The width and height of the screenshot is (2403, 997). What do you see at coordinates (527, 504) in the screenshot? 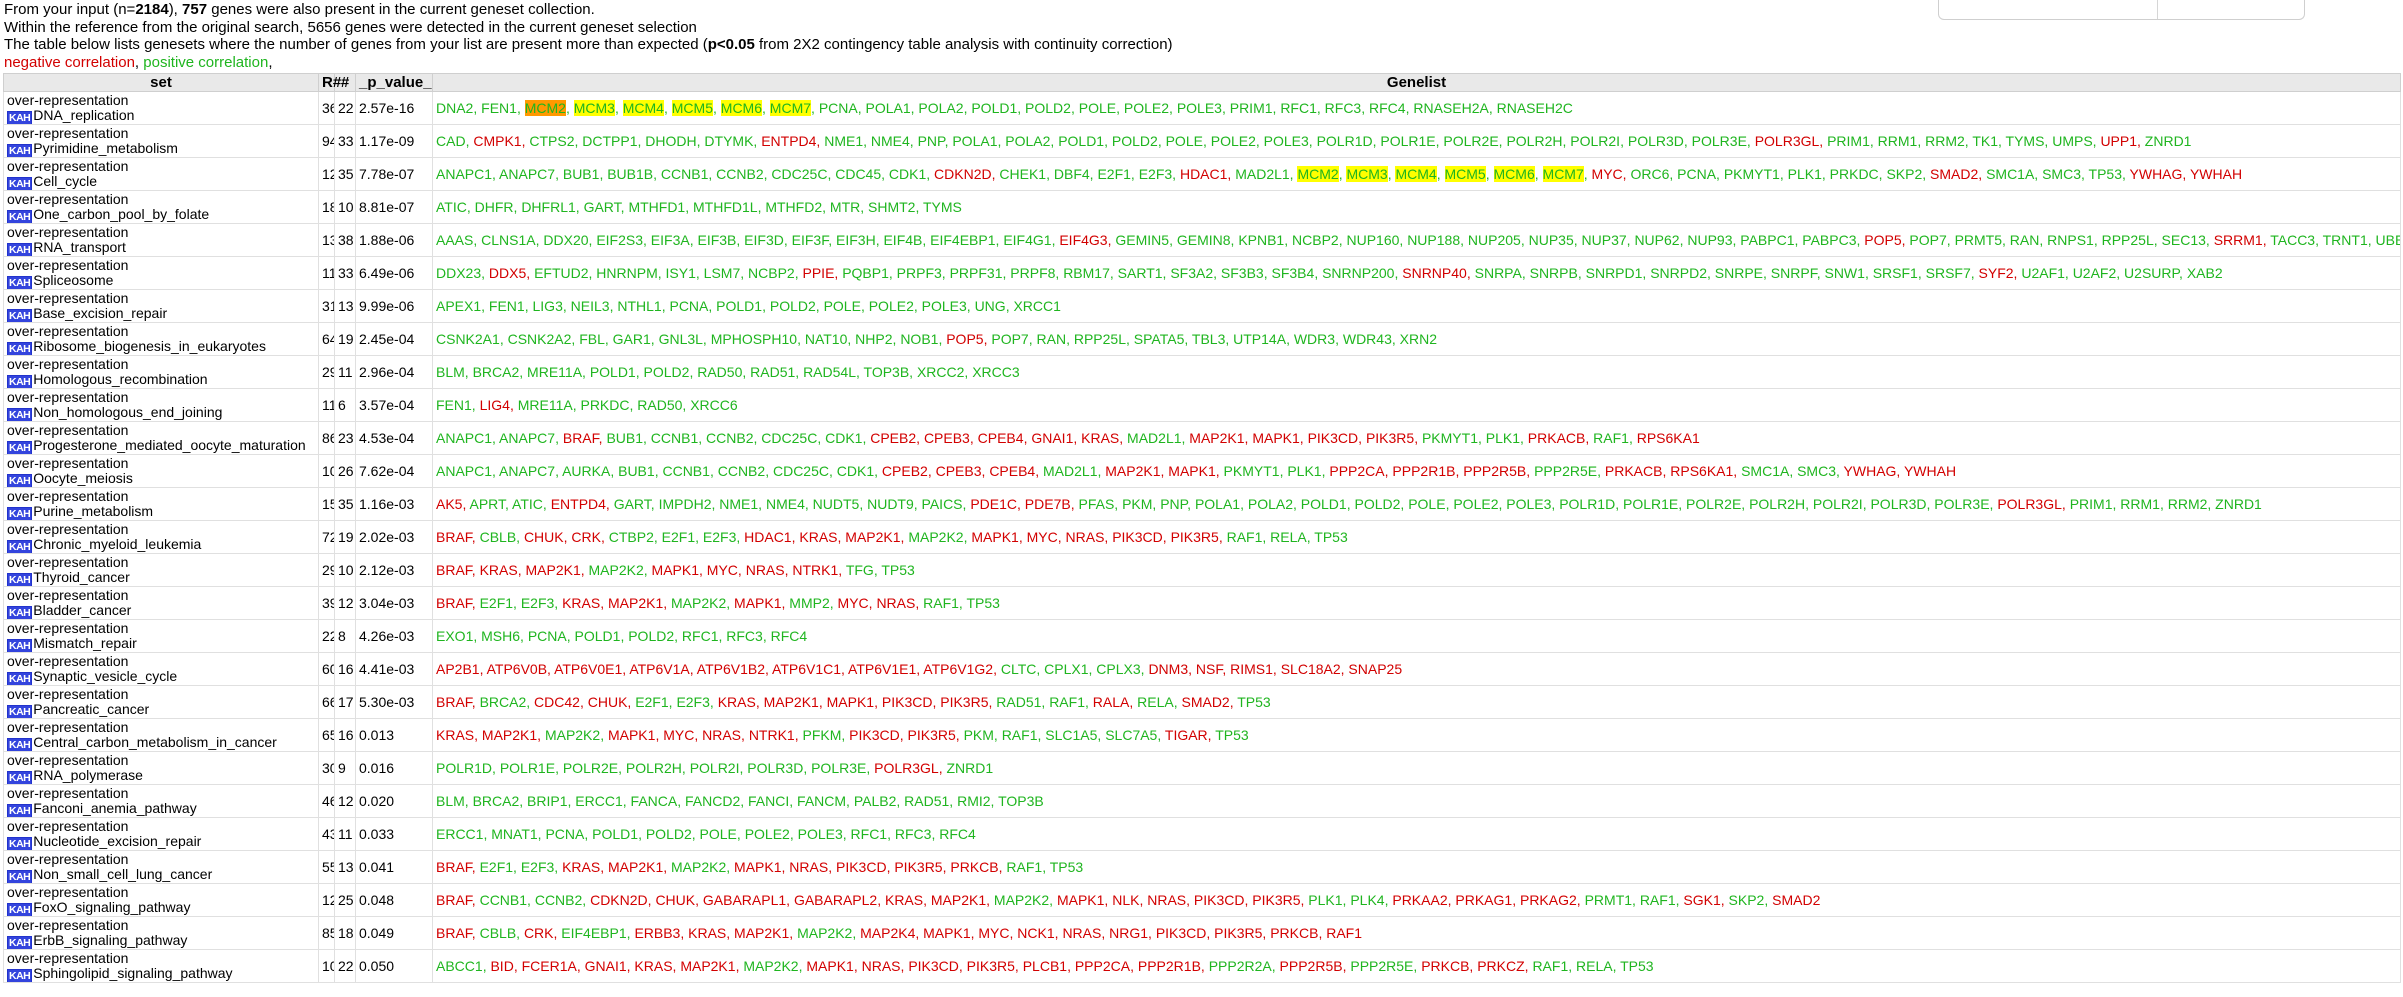
I see `gene-link: ATIC` at bounding box center [527, 504].